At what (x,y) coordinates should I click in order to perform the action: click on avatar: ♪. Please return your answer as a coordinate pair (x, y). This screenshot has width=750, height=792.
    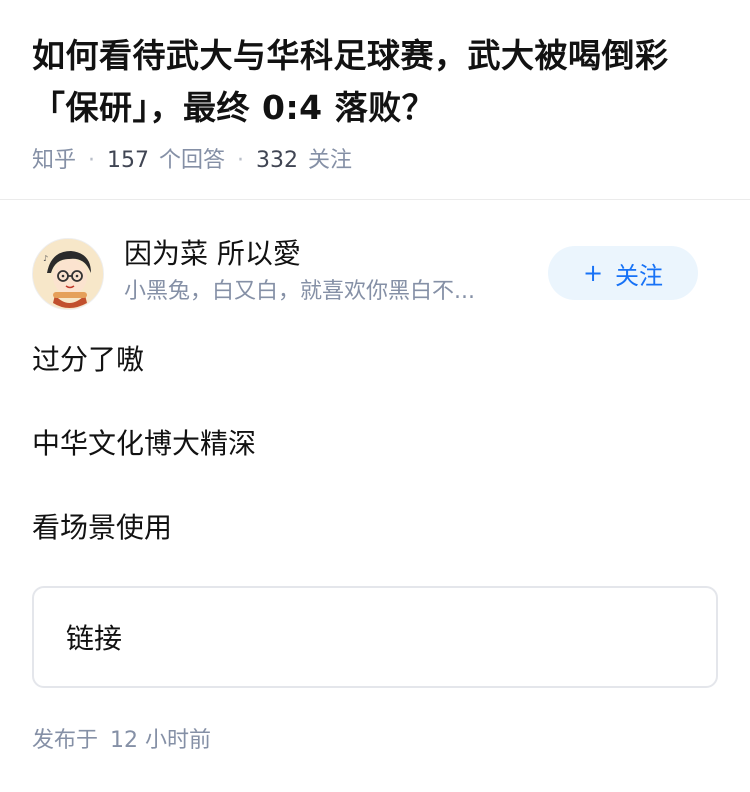
    Looking at the image, I should click on (68, 274).